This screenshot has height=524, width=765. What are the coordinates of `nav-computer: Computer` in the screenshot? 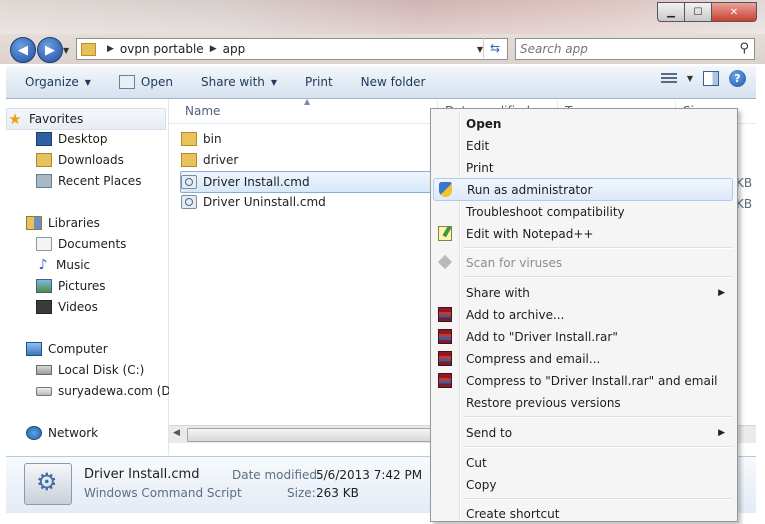 It's located at (67, 349).